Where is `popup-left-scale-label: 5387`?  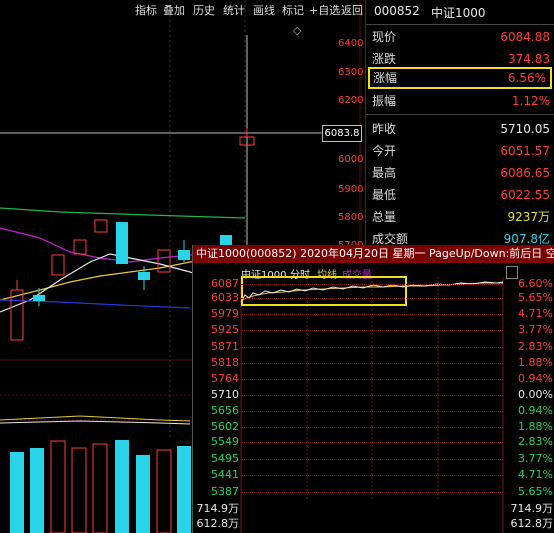 popup-left-scale-label: 5387 is located at coordinates (225, 491).